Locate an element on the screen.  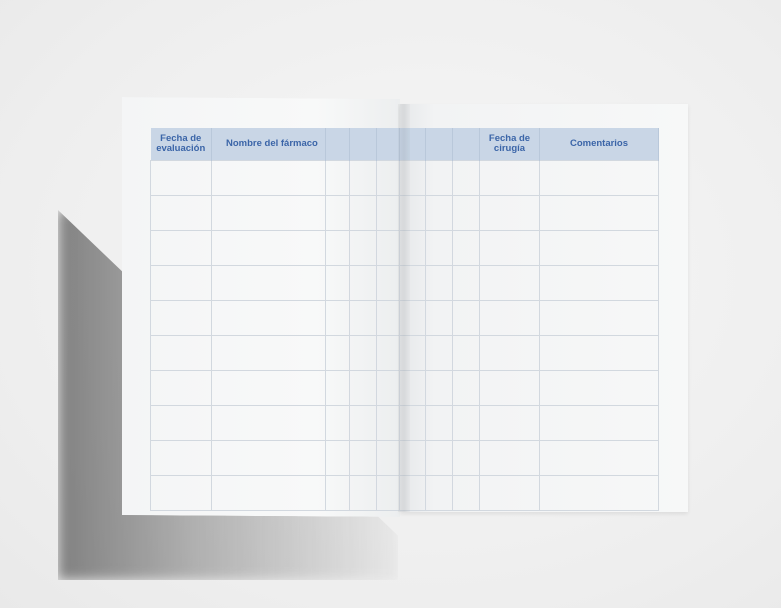
header-surgery-date: Fecha de cirugía is located at coordinates (509, 144).